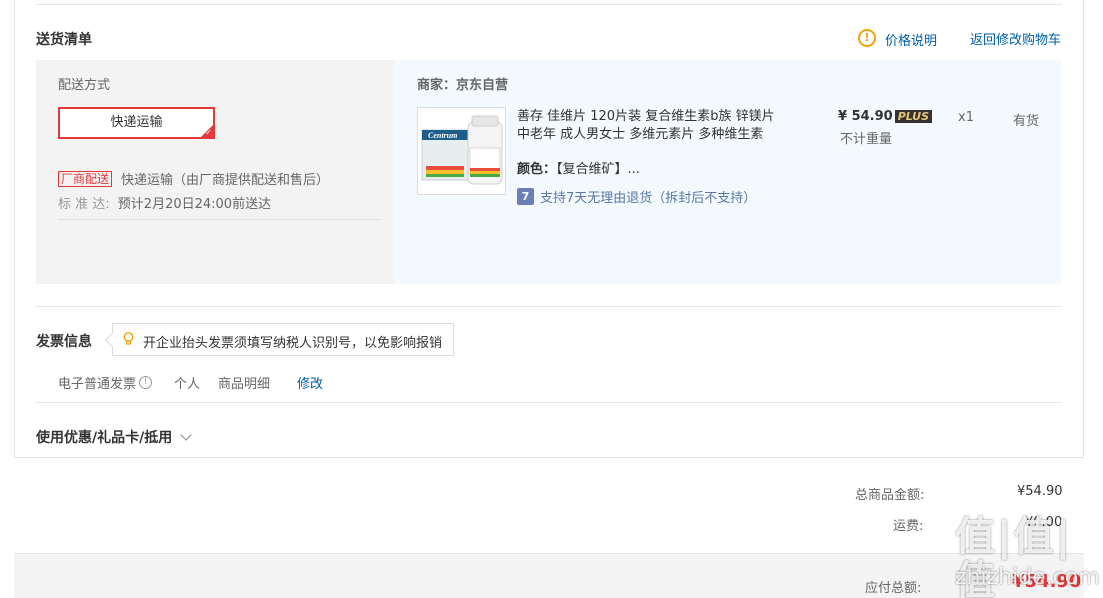 Image resolution: width=1103 pixels, height=598 pixels. I want to click on invoice-tip: 开企业抬头发票须填写纳税人识别号，以免影响报销, so click(279, 339).